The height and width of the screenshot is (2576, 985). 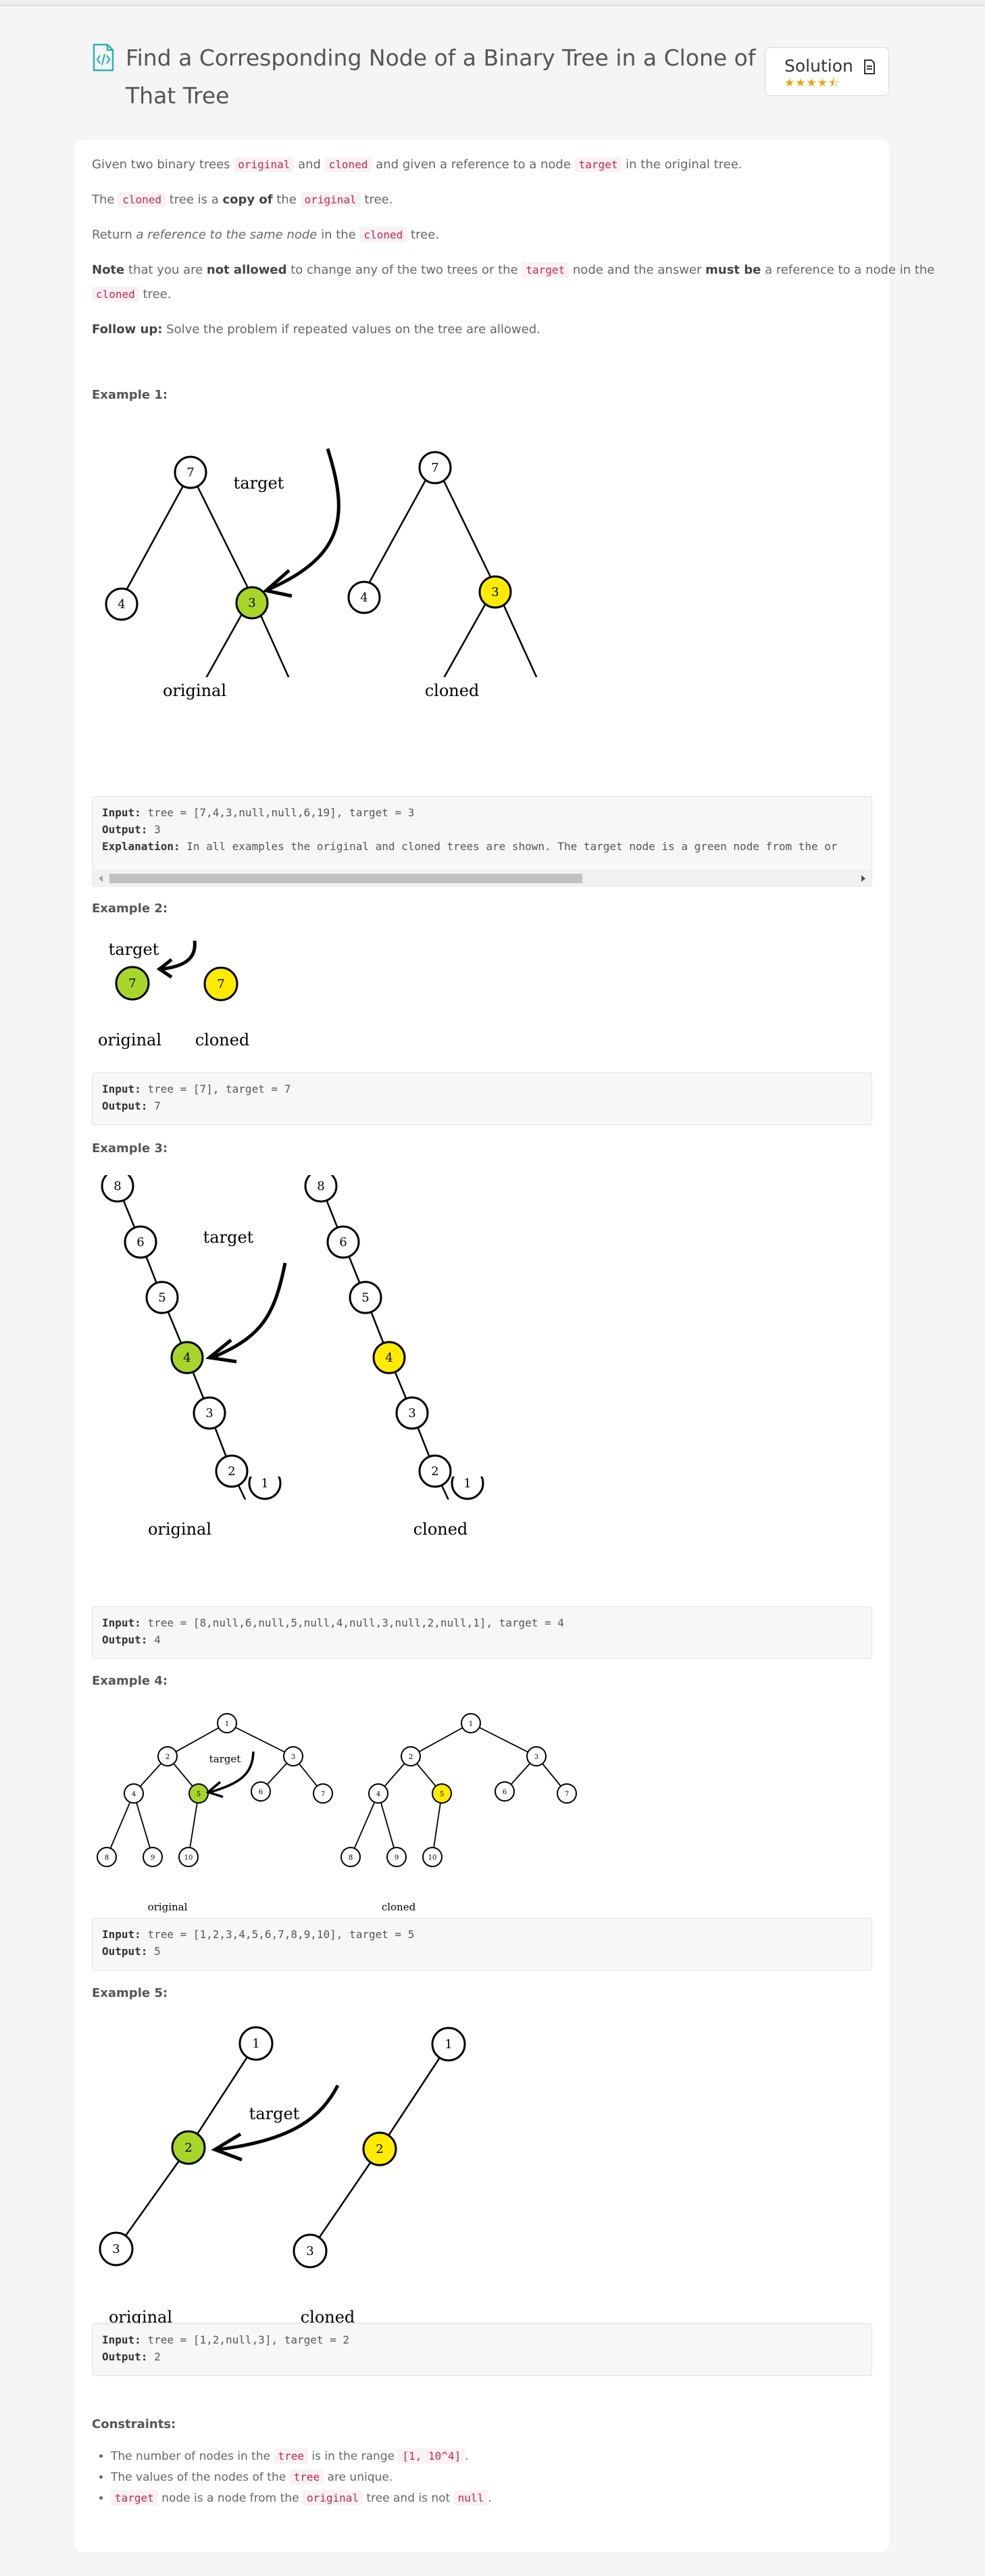 What do you see at coordinates (321, 690) in the screenshot?
I see `example-1-captions: original cloned` at bounding box center [321, 690].